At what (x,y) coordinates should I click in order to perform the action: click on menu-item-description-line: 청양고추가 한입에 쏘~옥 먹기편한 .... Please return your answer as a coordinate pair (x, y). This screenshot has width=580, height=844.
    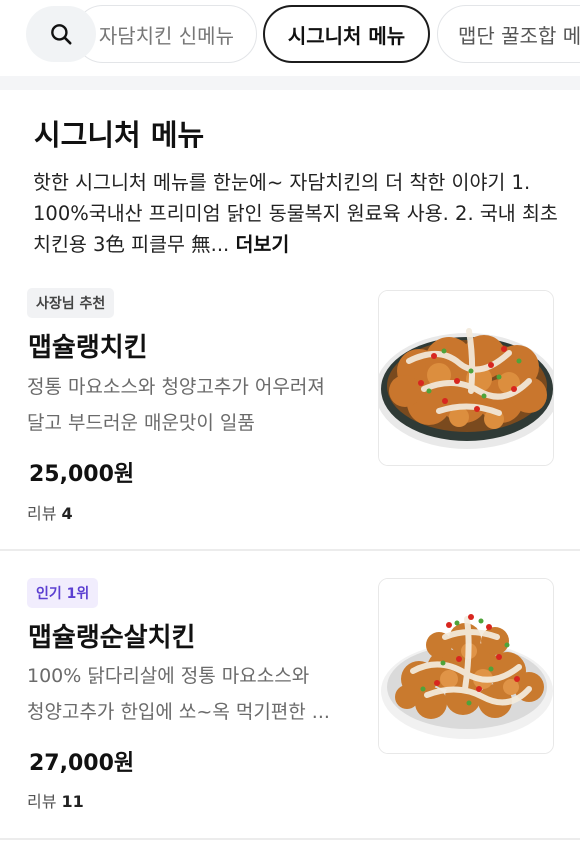
    Looking at the image, I should click on (178, 712).